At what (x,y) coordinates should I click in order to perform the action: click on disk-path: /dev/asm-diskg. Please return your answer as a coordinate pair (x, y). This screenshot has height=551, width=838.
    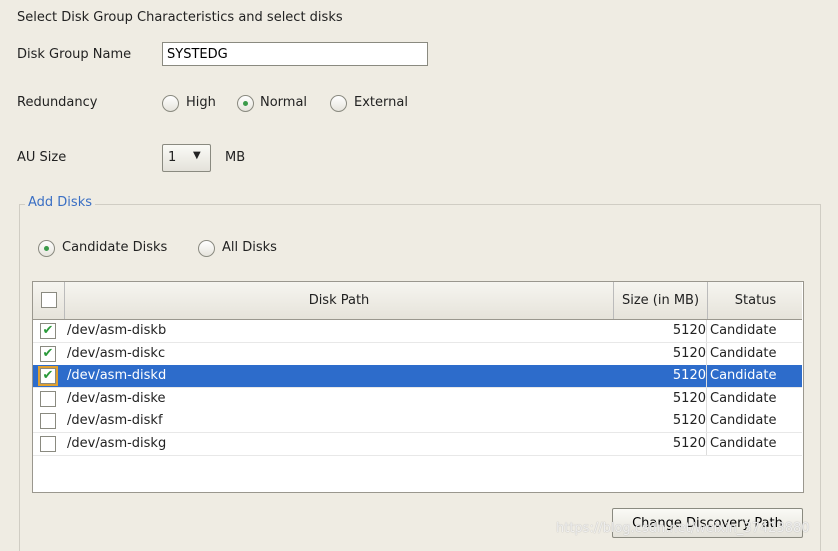
    Looking at the image, I should click on (117, 443).